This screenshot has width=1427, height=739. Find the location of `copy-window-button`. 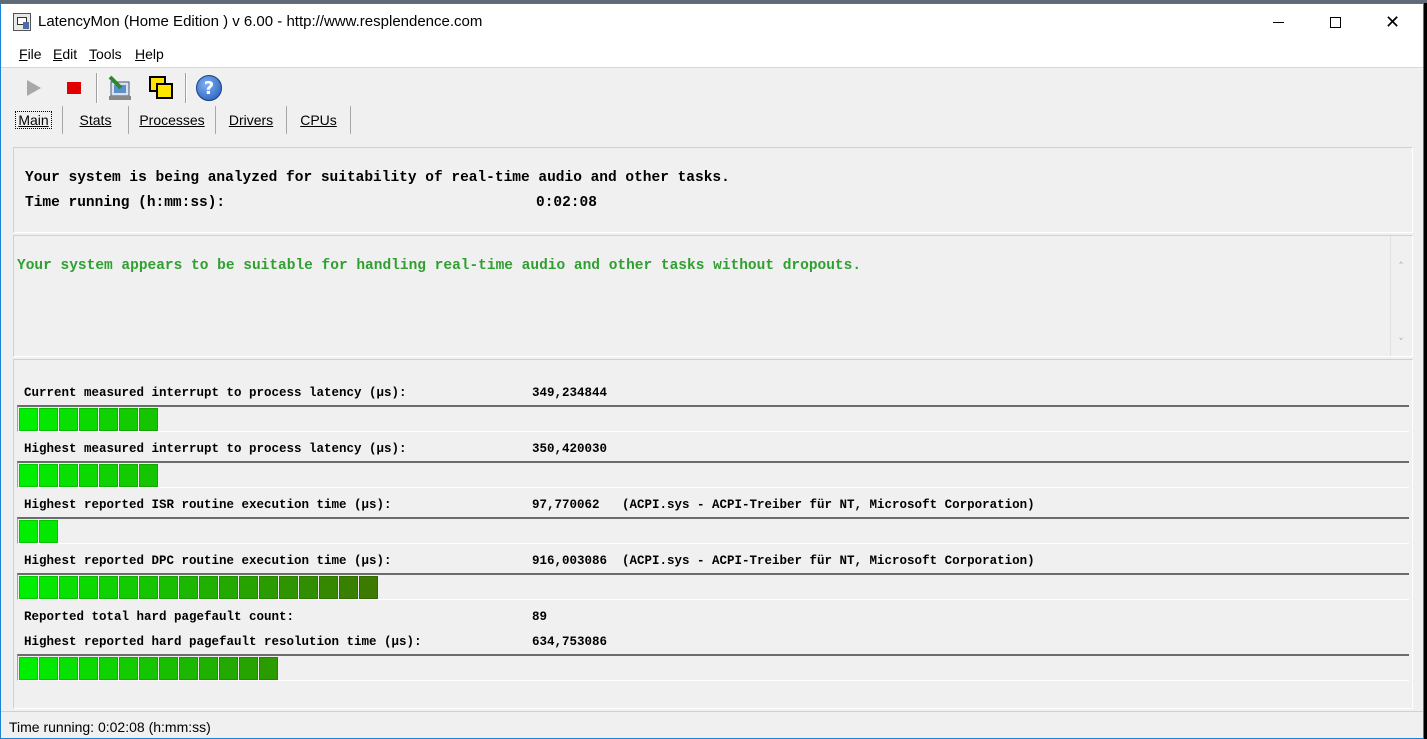

copy-window-button is located at coordinates (161, 88).